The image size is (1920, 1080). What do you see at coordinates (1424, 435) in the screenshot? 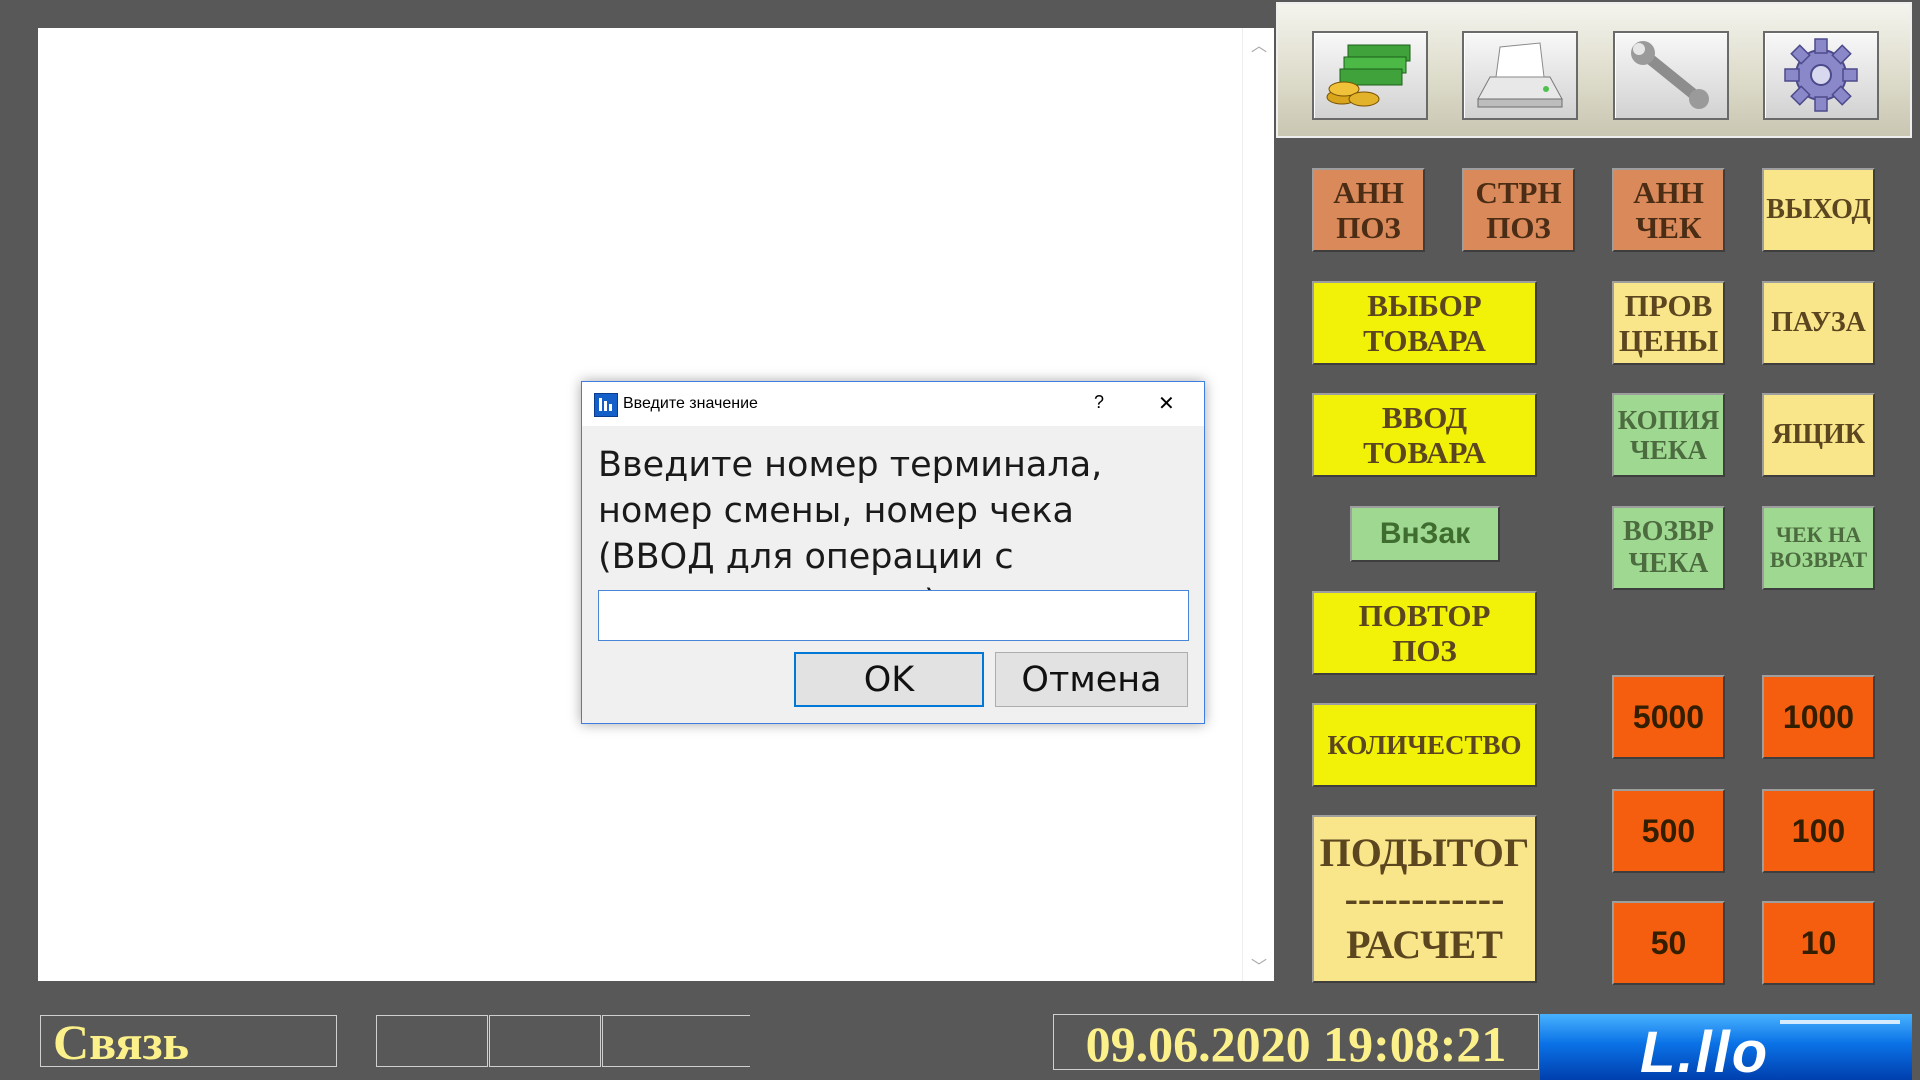
I see `enter-product-button: ВВОД ТОВАРА` at bounding box center [1424, 435].